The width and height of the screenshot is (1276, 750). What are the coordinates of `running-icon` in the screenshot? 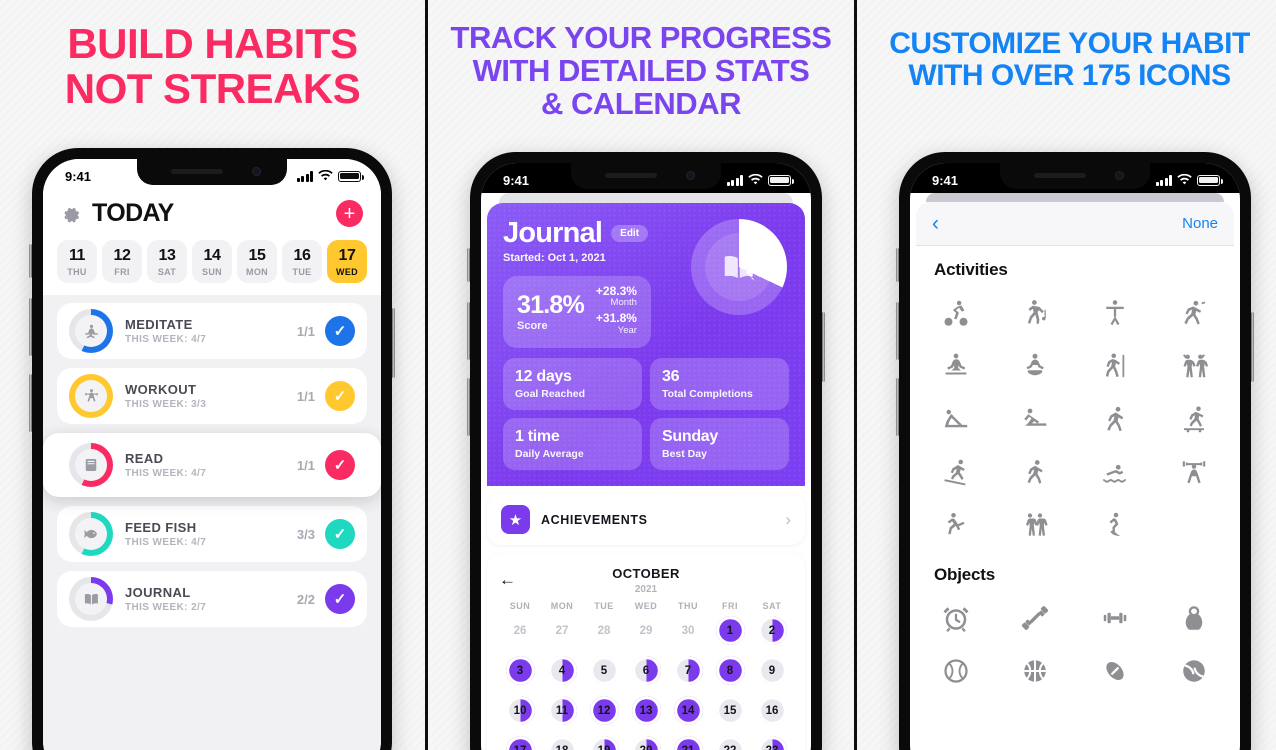 It's located at (1115, 418).